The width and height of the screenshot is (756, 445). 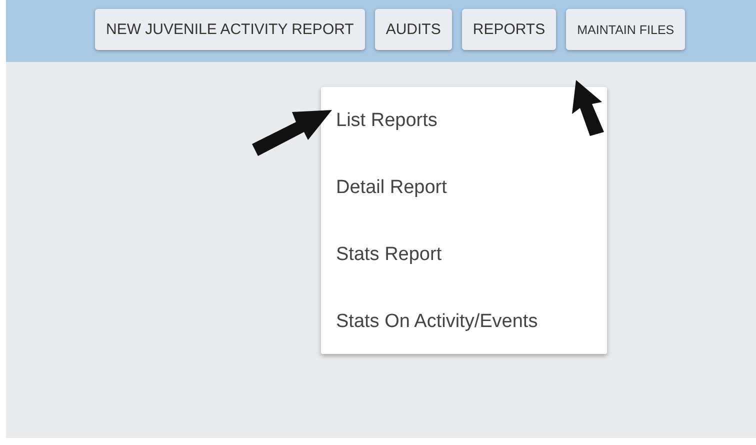 What do you see at coordinates (437, 321) in the screenshot?
I see `menu-item: Stats On Activity/Events` at bounding box center [437, 321].